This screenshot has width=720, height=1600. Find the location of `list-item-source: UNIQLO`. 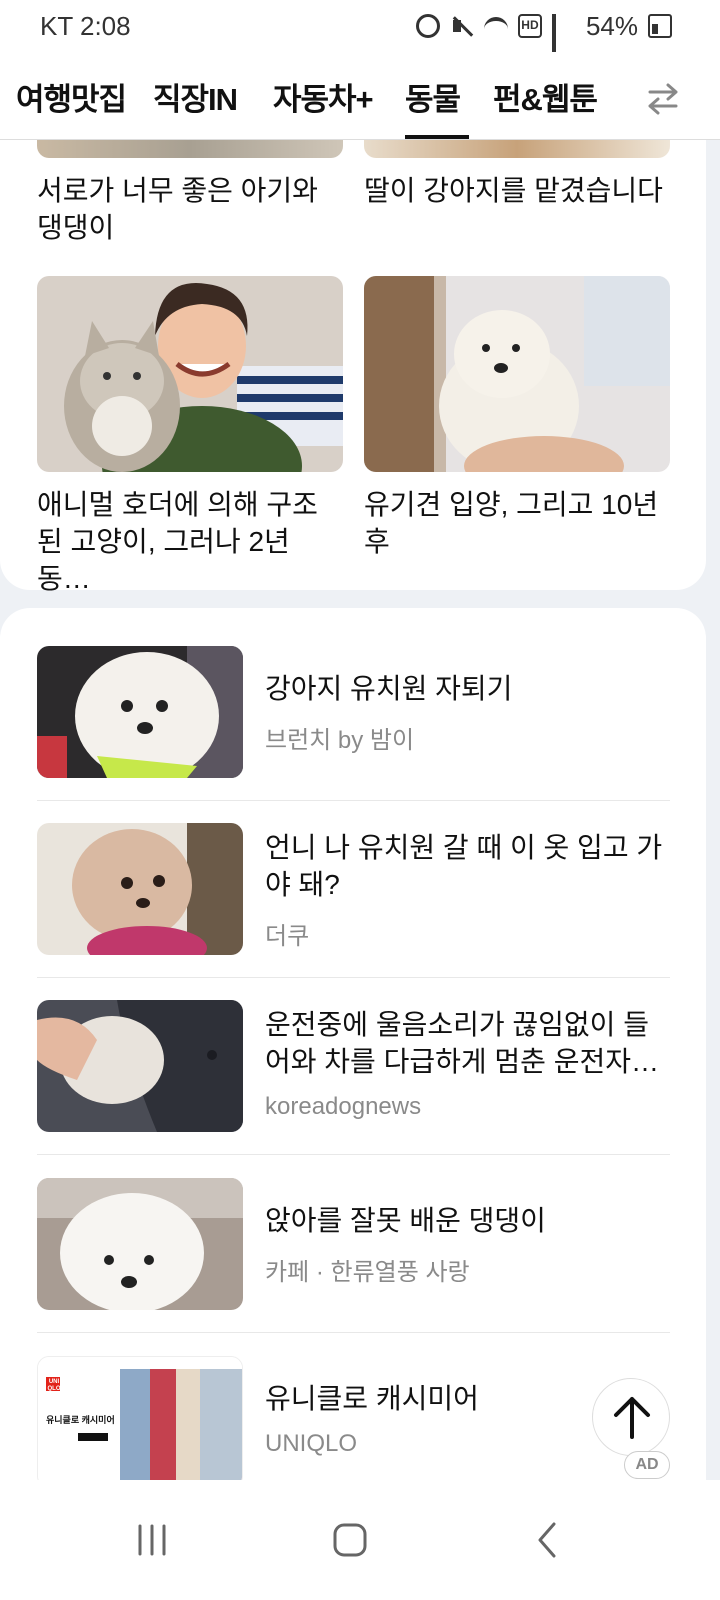

list-item-source: UNIQLO is located at coordinates (311, 1443).